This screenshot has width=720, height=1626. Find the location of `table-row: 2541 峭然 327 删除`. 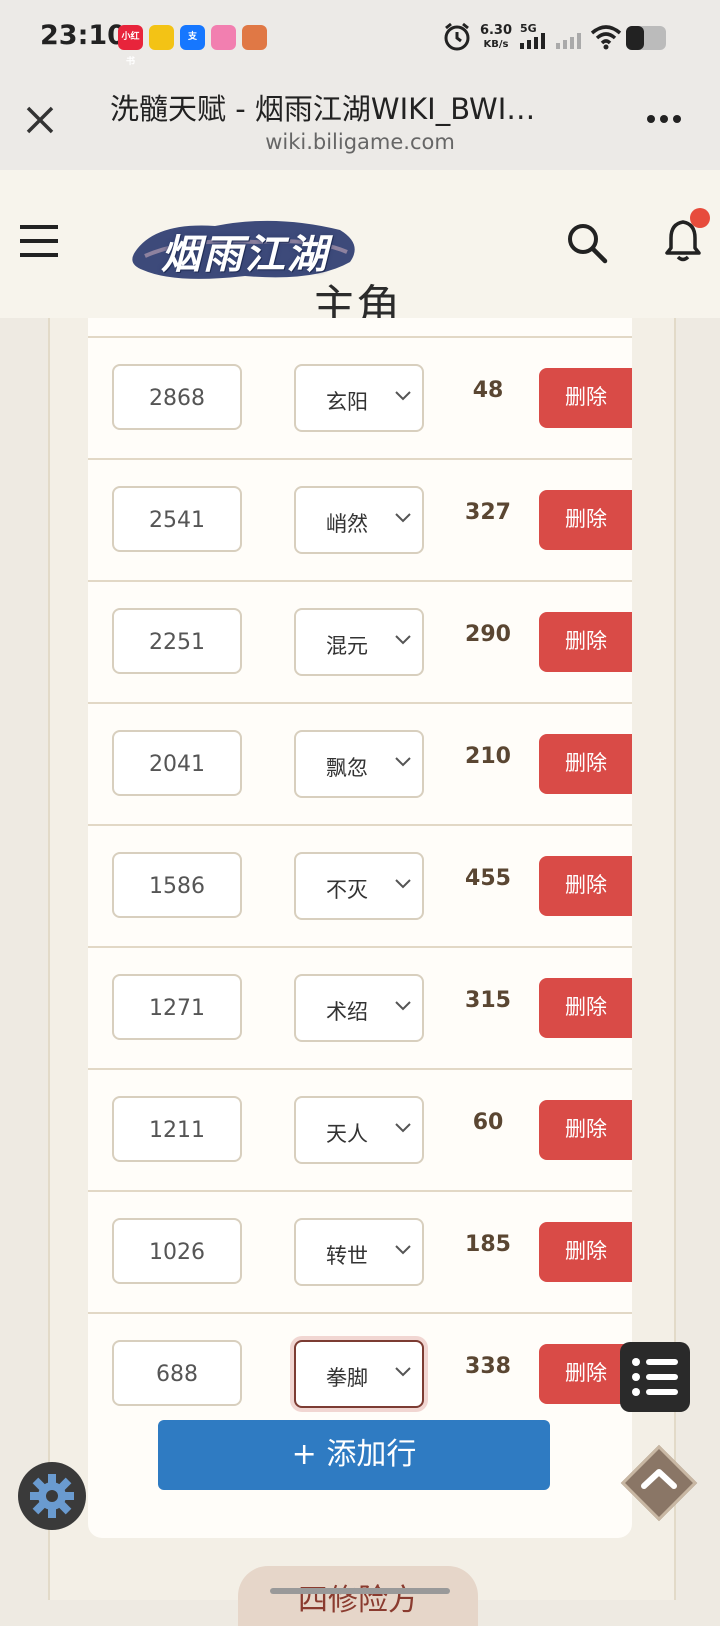

table-row: 2541 峭然 327 删除 is located at coordinates (360, 519).